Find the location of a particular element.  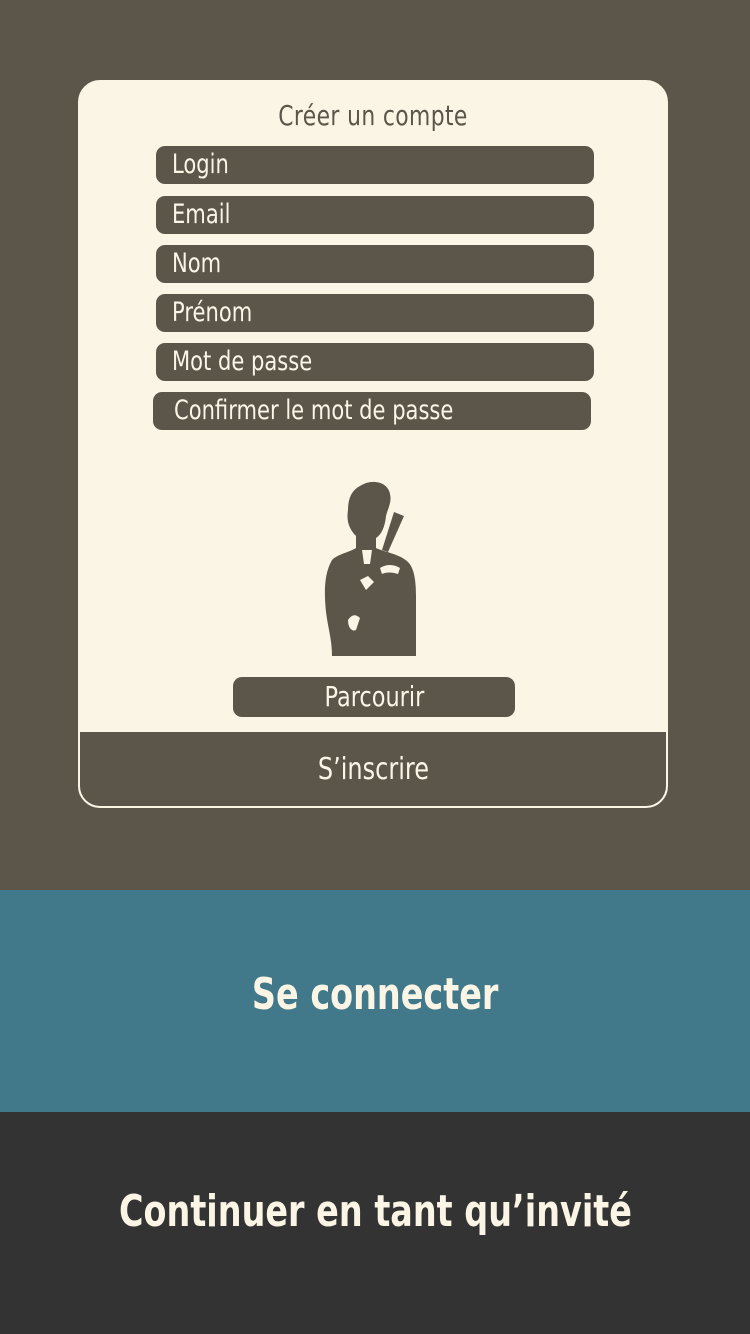

browse-button: Parcourir is located at coordinates (374, 697).